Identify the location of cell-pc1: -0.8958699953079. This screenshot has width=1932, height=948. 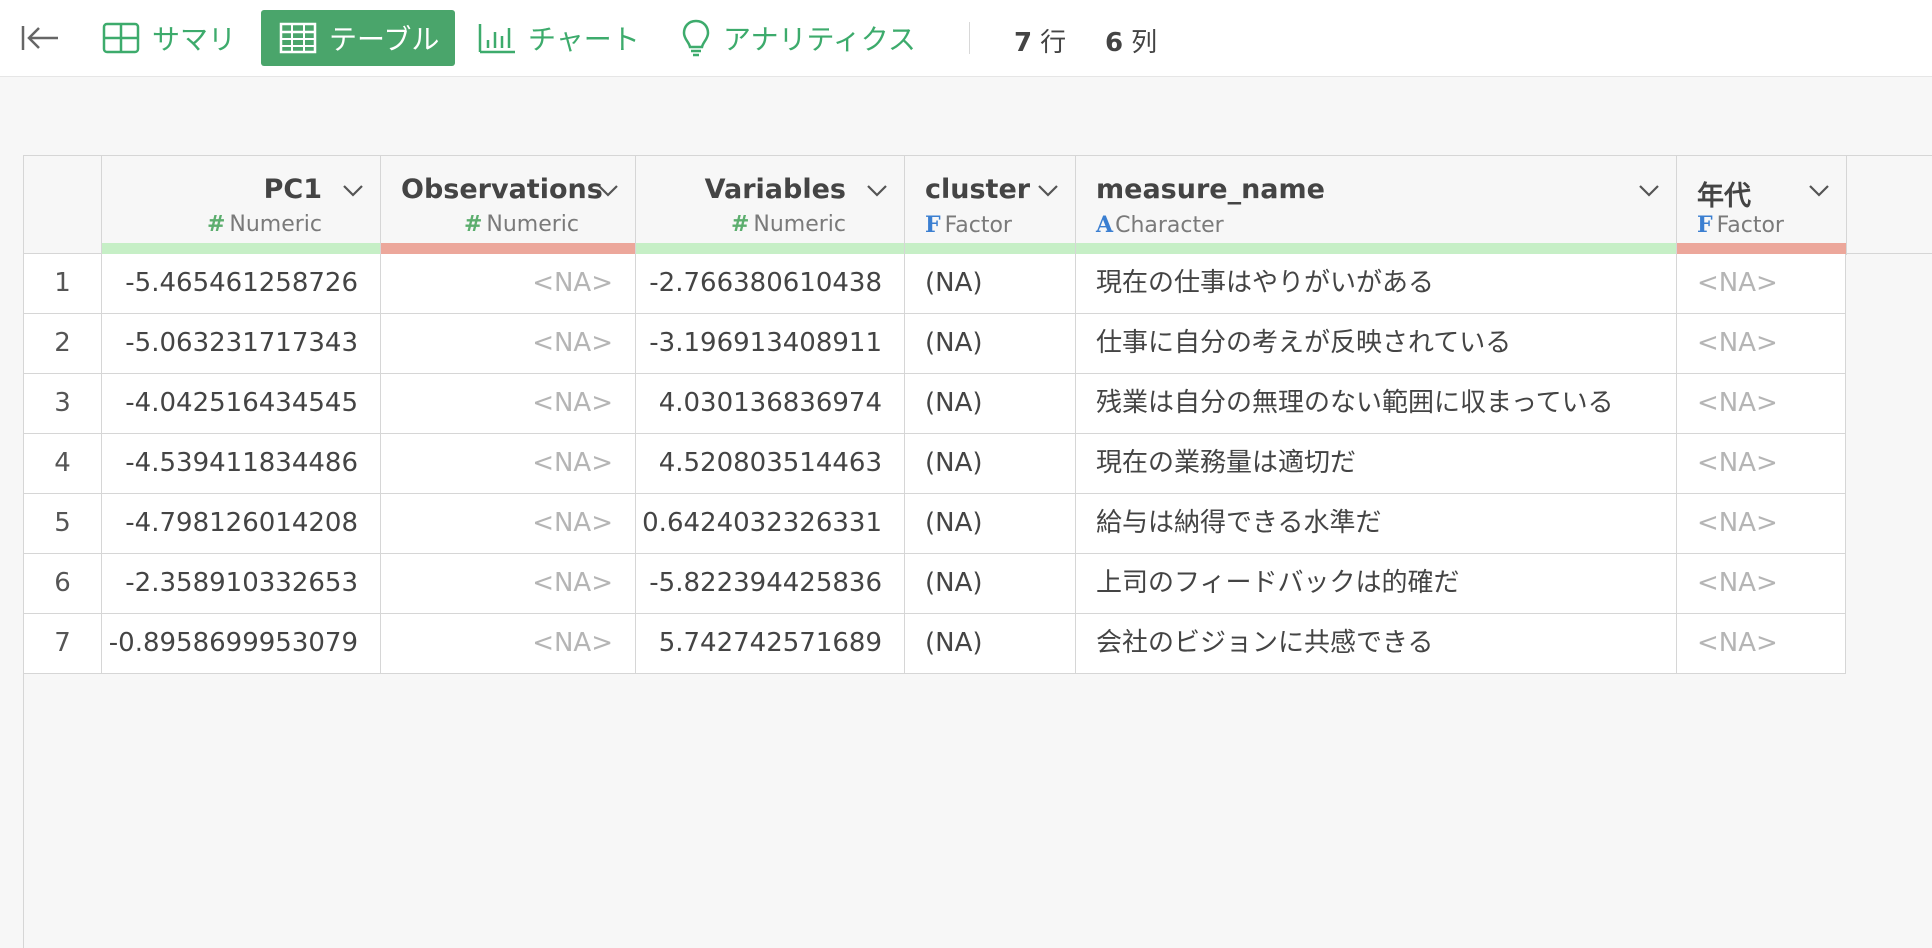
(241, 643).